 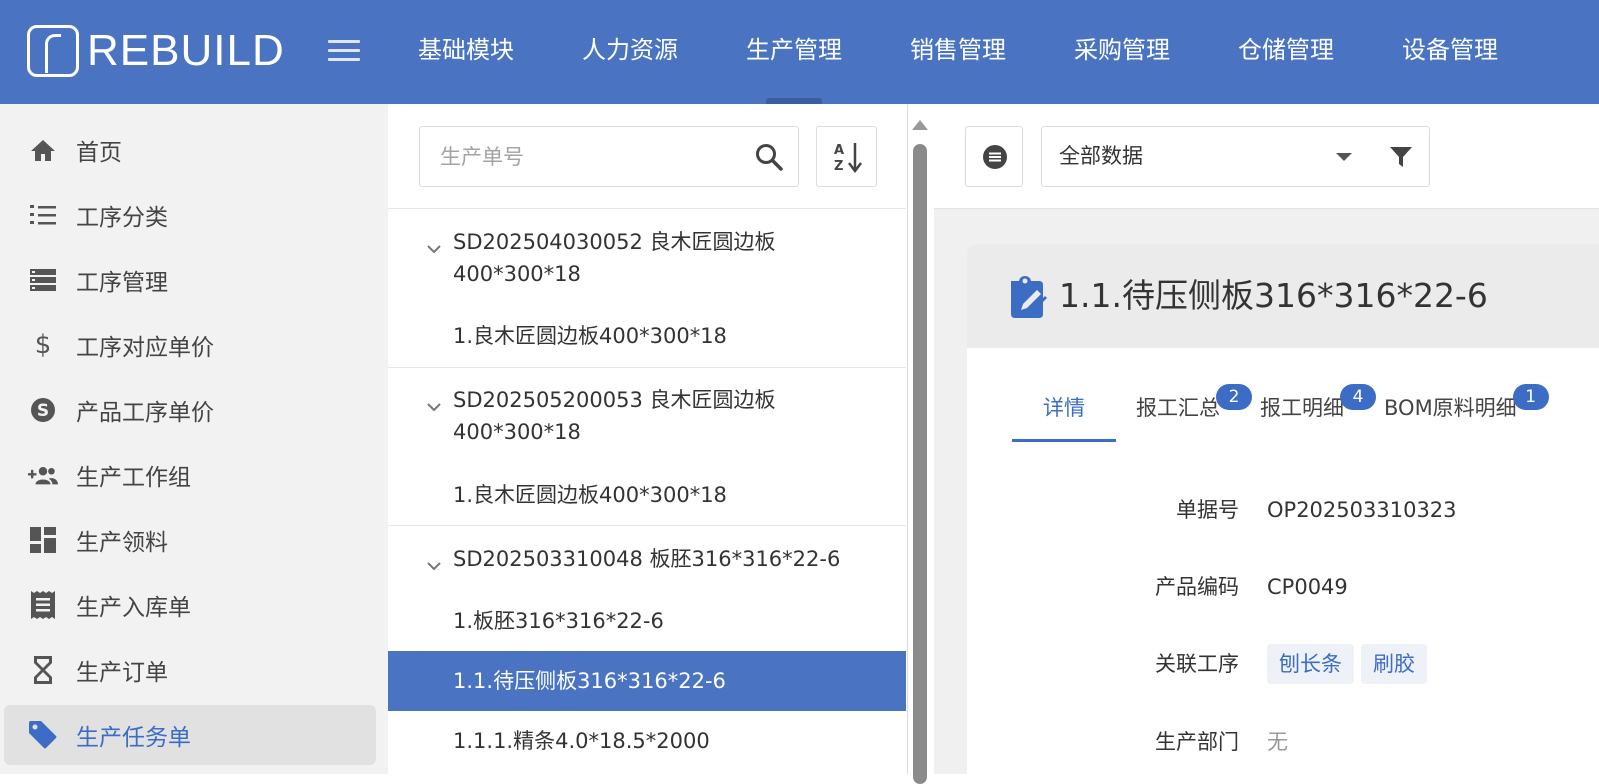 I want to click on app-logo: REBUILD, so click(x=156, y=51).